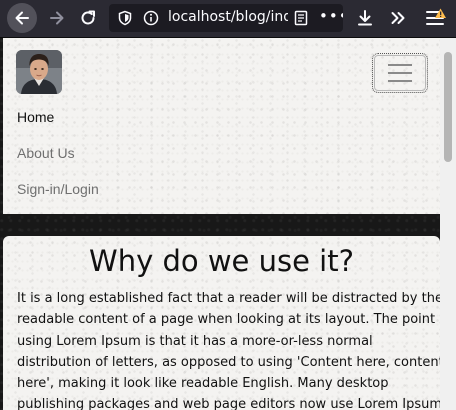  Describe the element at coordinates (125, 20) in the screenshot. I see `shield-icon` at that location.